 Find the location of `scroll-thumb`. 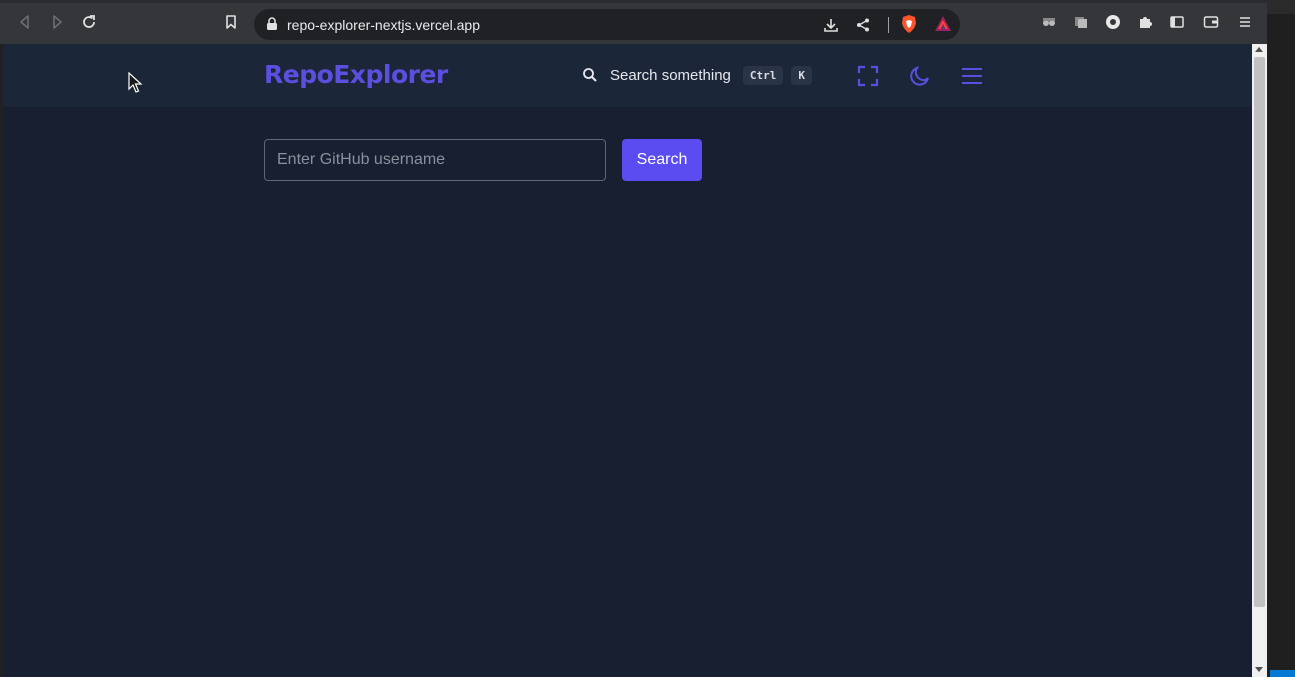

scroll-thumb is located at coordinates (1259, 332).